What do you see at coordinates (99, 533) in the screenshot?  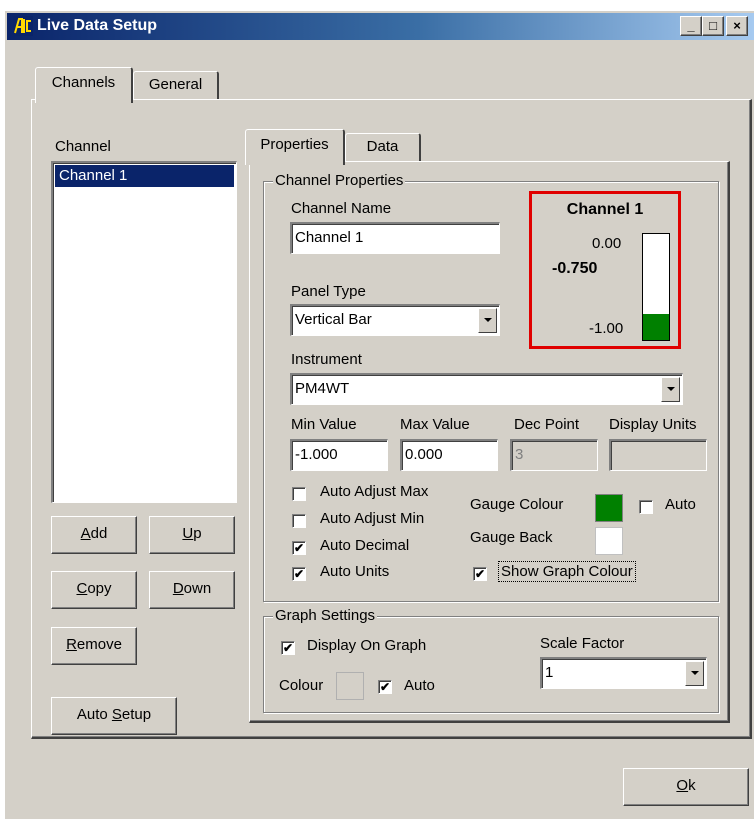 I see `add-button-label: dd` at bounding box center [99, 533].